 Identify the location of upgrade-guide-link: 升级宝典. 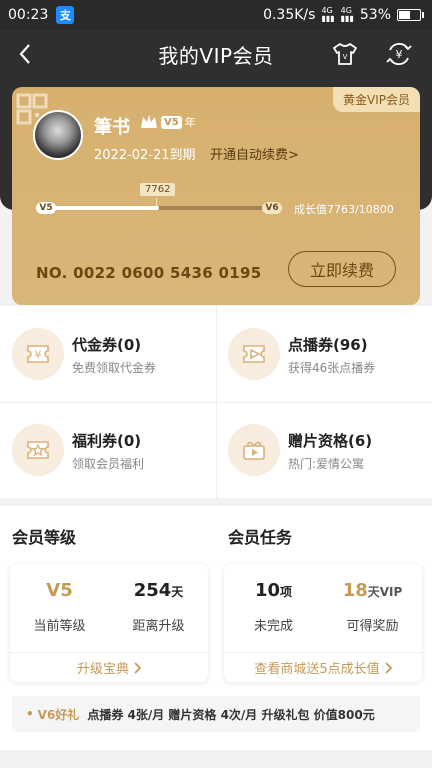
(109, 667).